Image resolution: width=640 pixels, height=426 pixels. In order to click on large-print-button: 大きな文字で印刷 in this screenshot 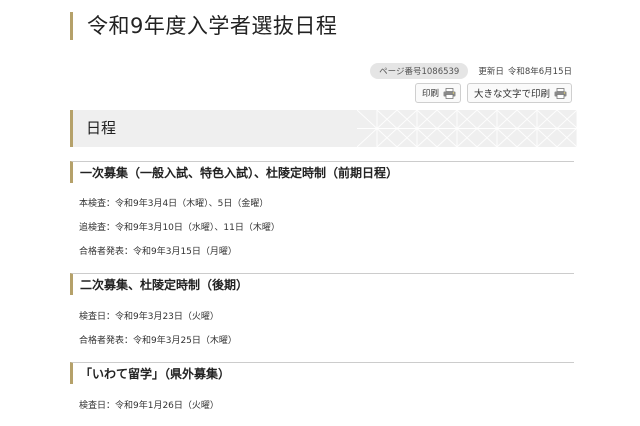, I will do `click(519, 93)`.